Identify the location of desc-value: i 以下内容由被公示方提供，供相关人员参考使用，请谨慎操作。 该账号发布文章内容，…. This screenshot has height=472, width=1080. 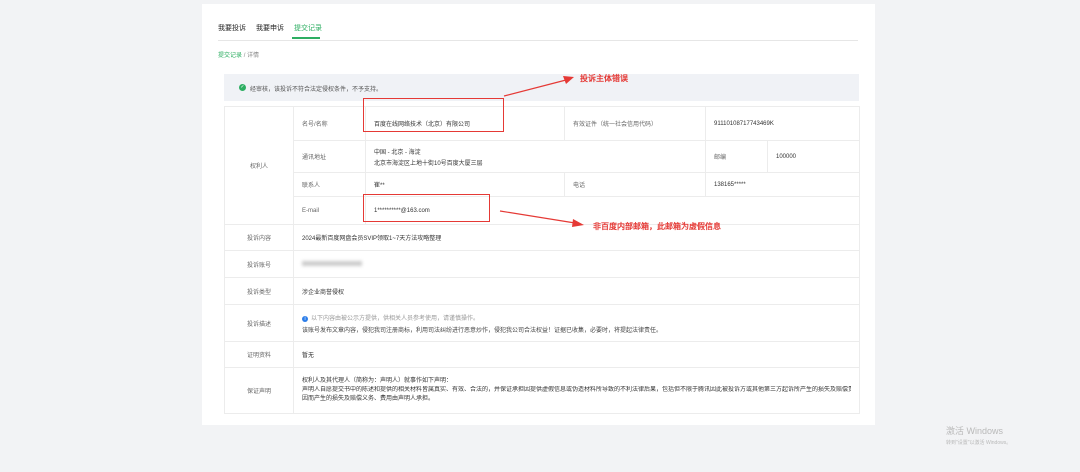
(576, 323).